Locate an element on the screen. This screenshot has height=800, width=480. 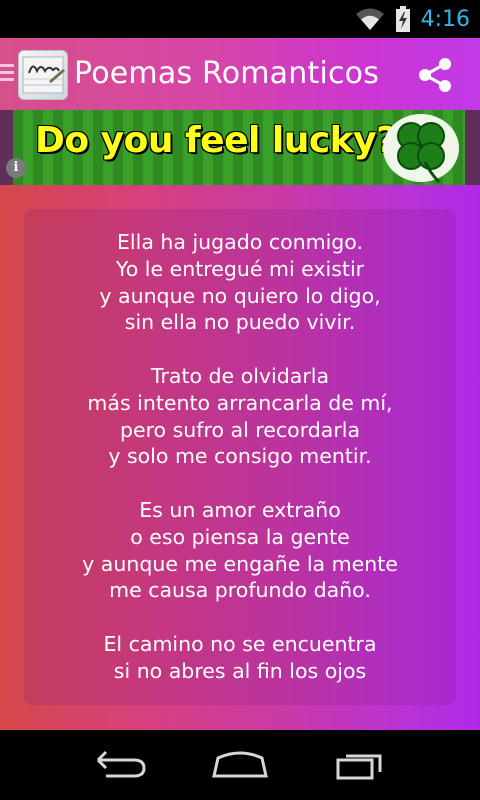
action-bar: Poemas Romanticos is located at coordinates (240, 74).